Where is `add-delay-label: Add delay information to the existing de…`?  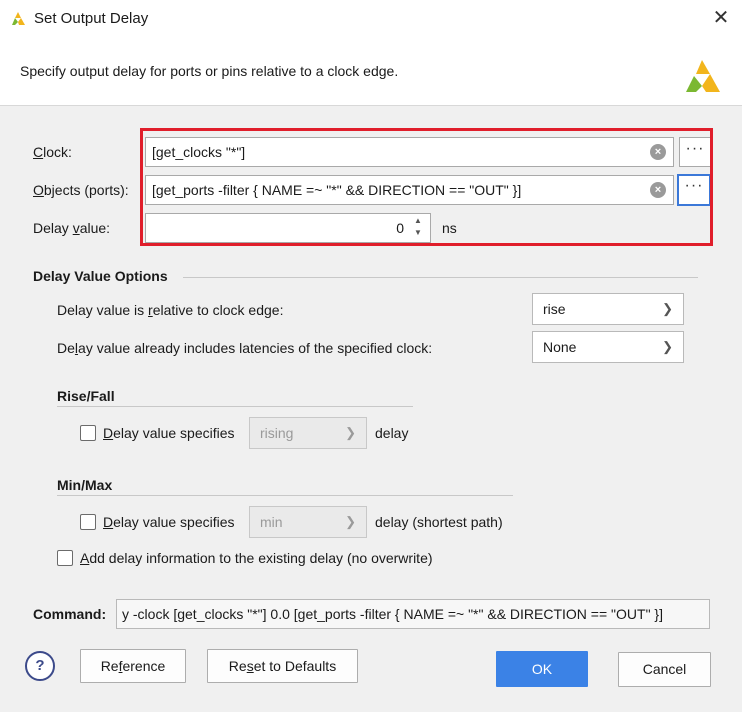
add-delay-label: Add delay information to the existing de… is located at coordinates (256, 558).